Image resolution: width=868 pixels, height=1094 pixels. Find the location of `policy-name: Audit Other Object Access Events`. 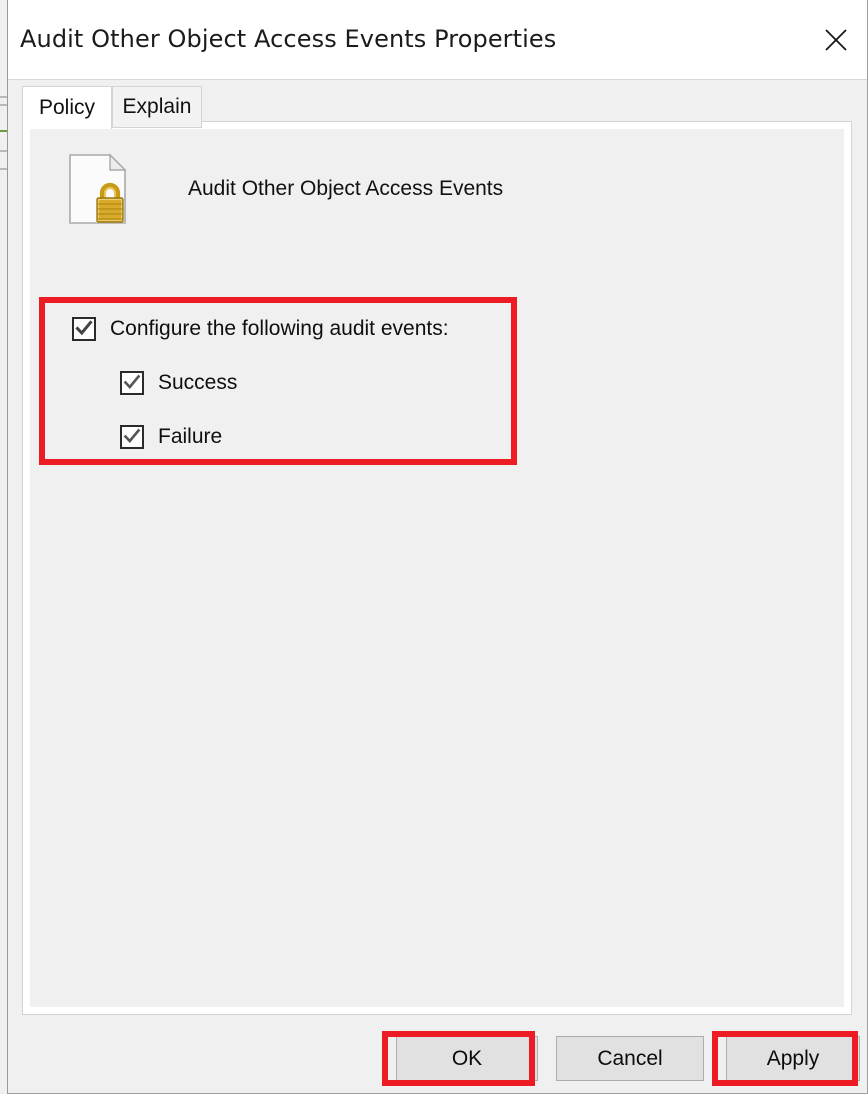

policy-name: Audit Other Object Access Events is located at coordinates (346, 188).